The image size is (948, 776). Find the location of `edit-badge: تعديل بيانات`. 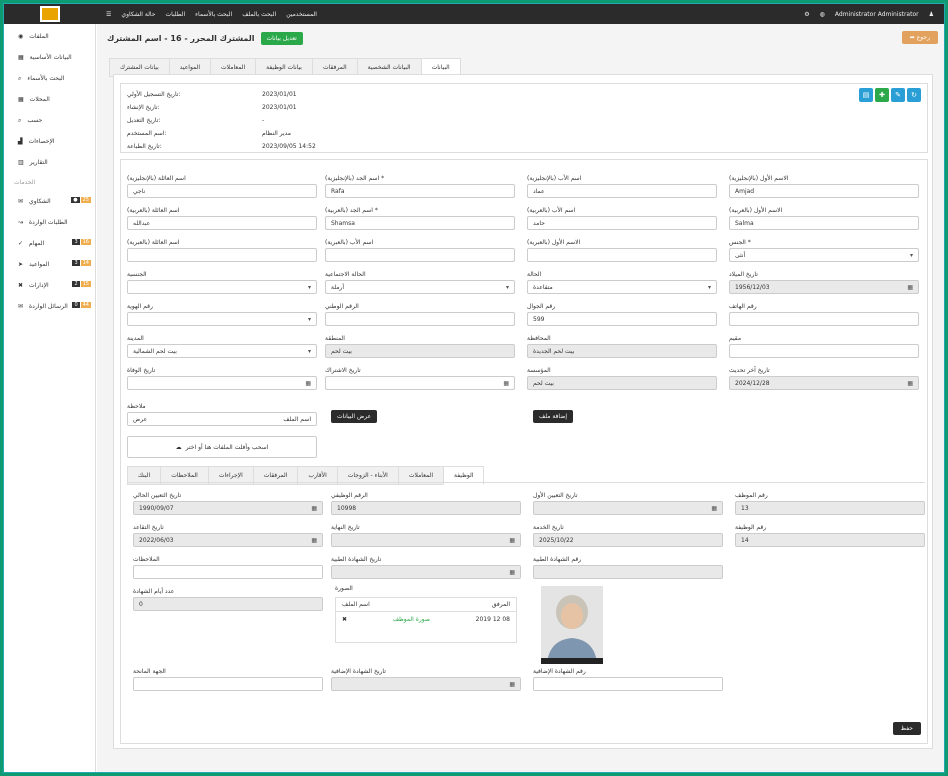

edit-badge: تعديل بيانات is located at coordinates (281, 38).